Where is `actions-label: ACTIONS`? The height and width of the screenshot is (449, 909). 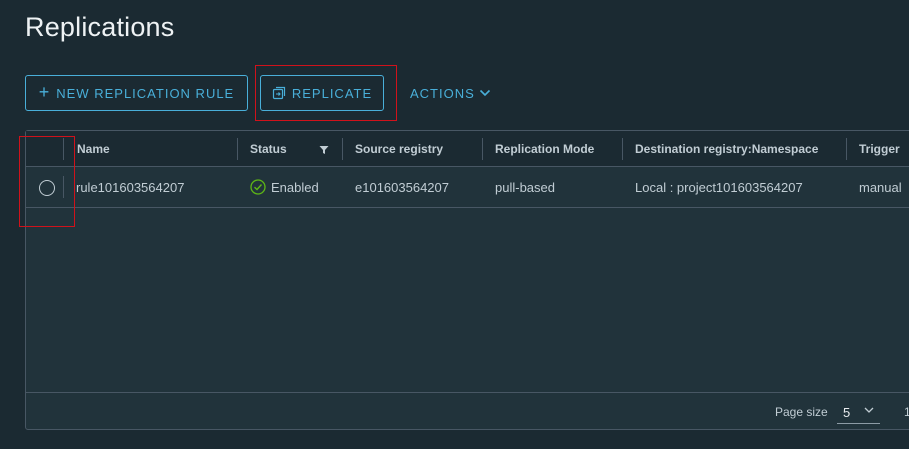 actions-label: ACTIONS is located at coordinates (442, 93).